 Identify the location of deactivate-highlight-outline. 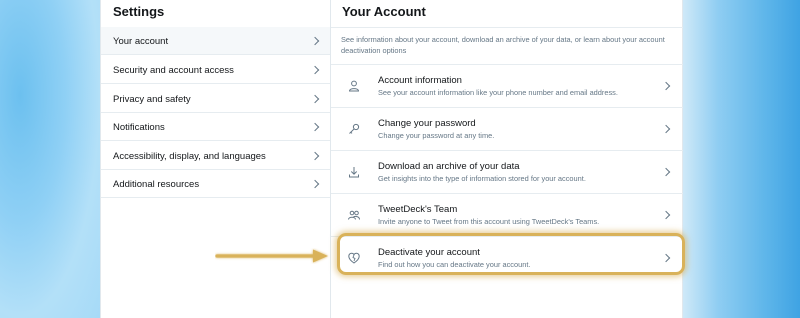
(511, 254).